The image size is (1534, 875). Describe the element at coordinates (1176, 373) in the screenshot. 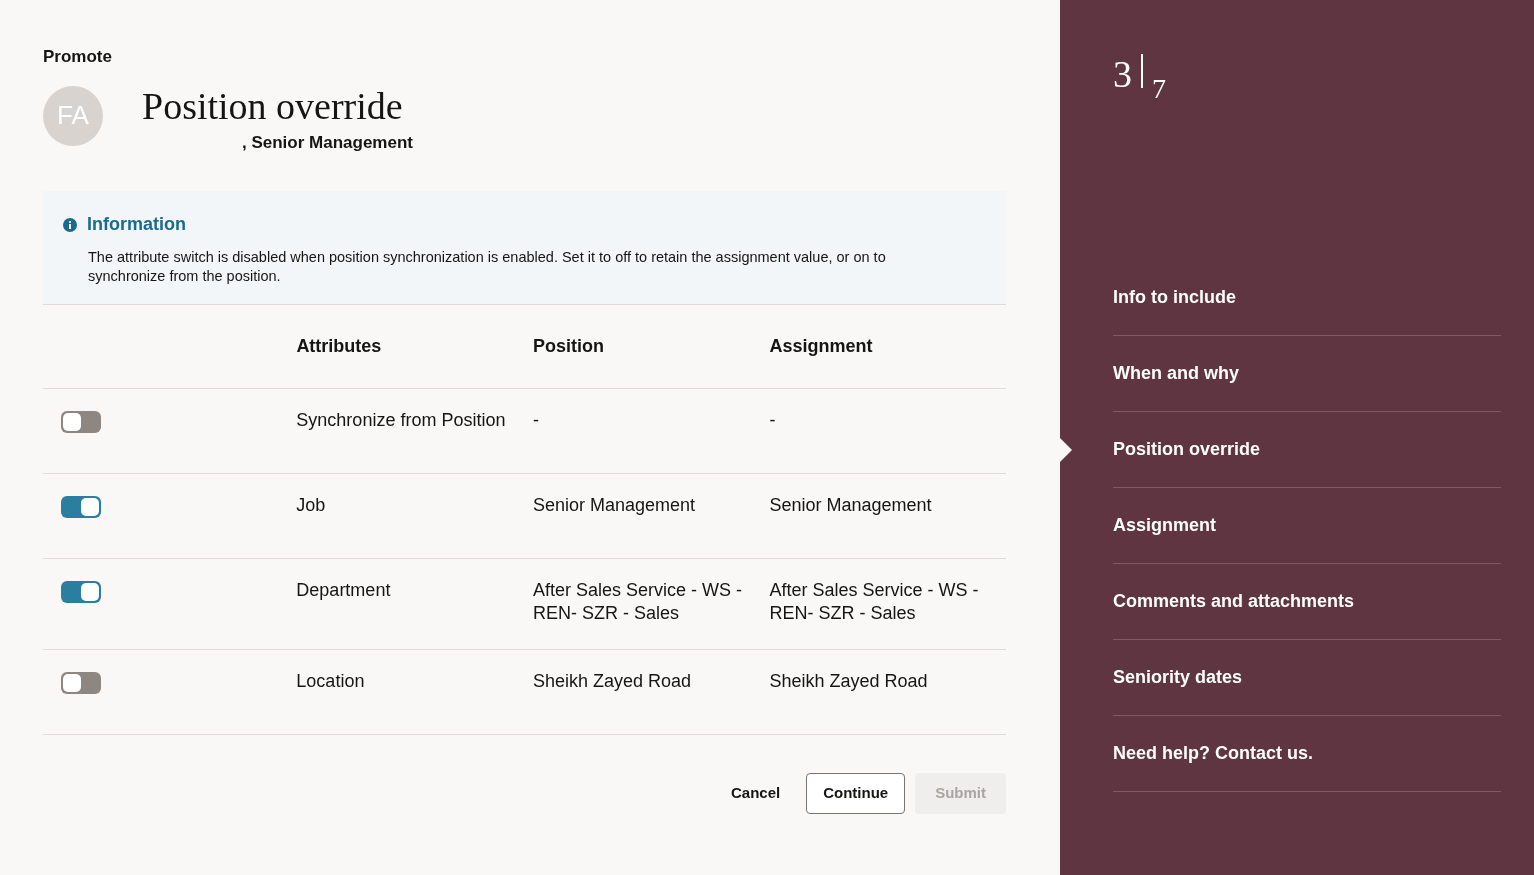

I see `step-link: When and why` at that location.